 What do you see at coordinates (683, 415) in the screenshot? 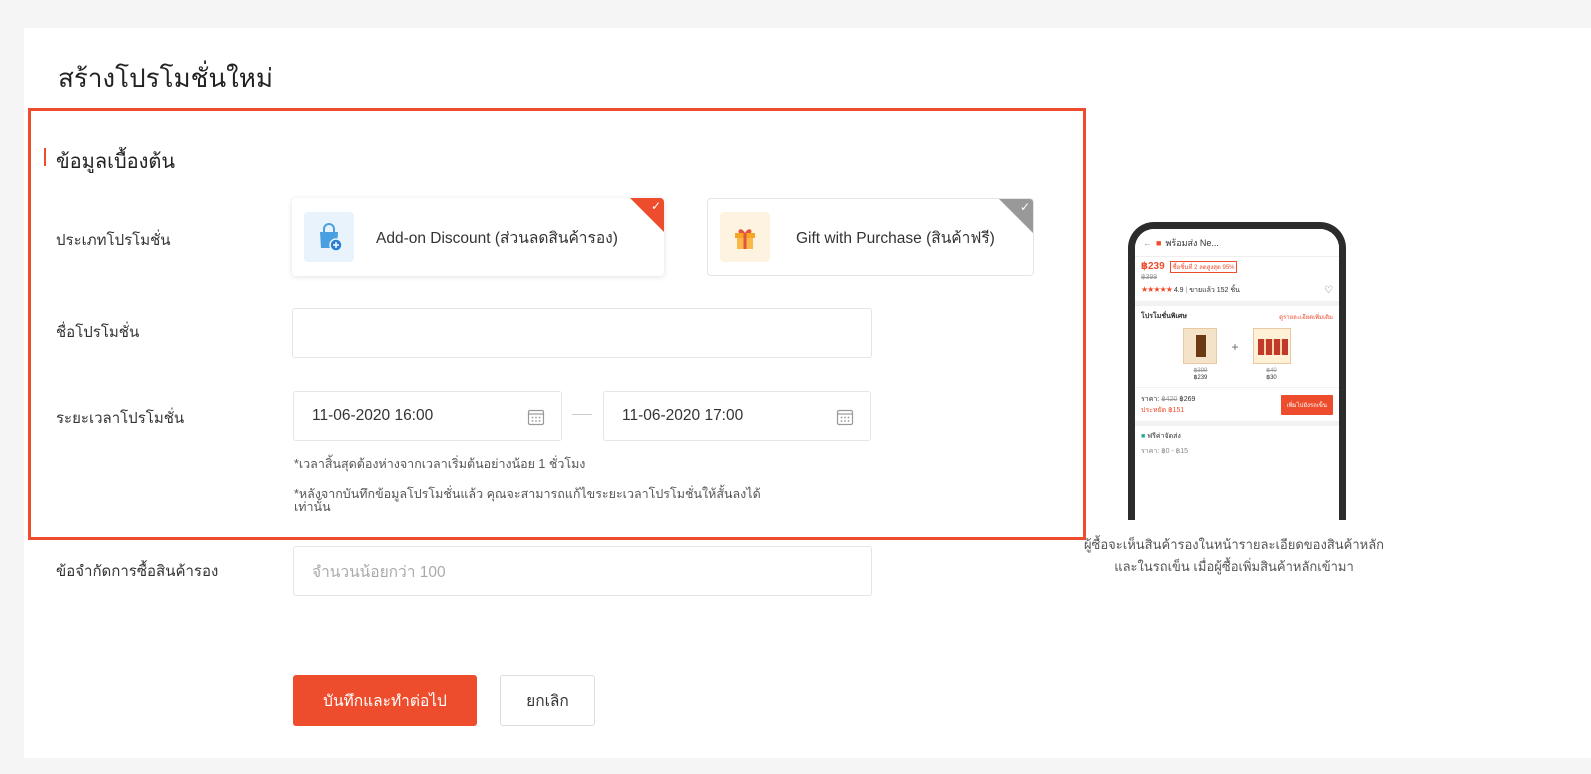
I see `end-date-value: 11-06-2020 17:00` at bounding box center [683, 415].